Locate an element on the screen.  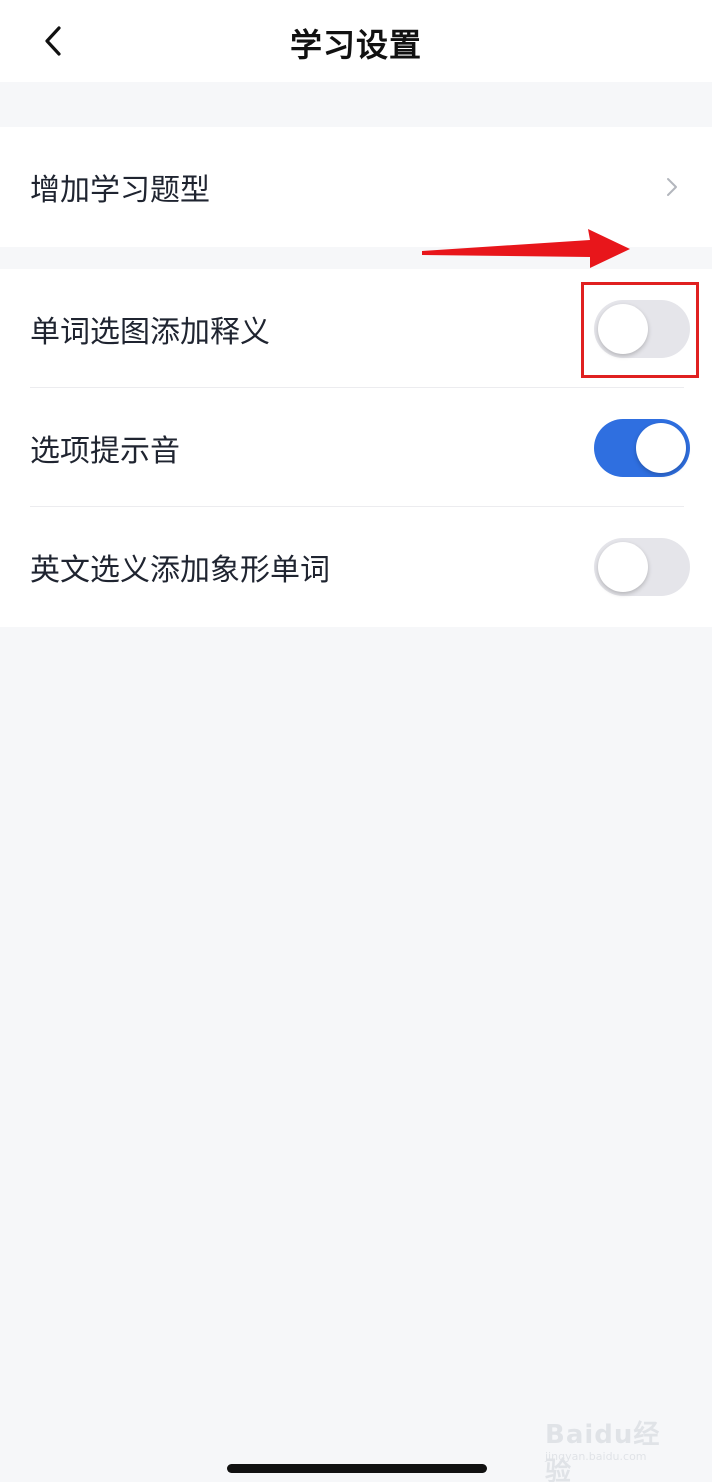
watermark-text: Baidu经验 is located at coordinates (603, 1451).